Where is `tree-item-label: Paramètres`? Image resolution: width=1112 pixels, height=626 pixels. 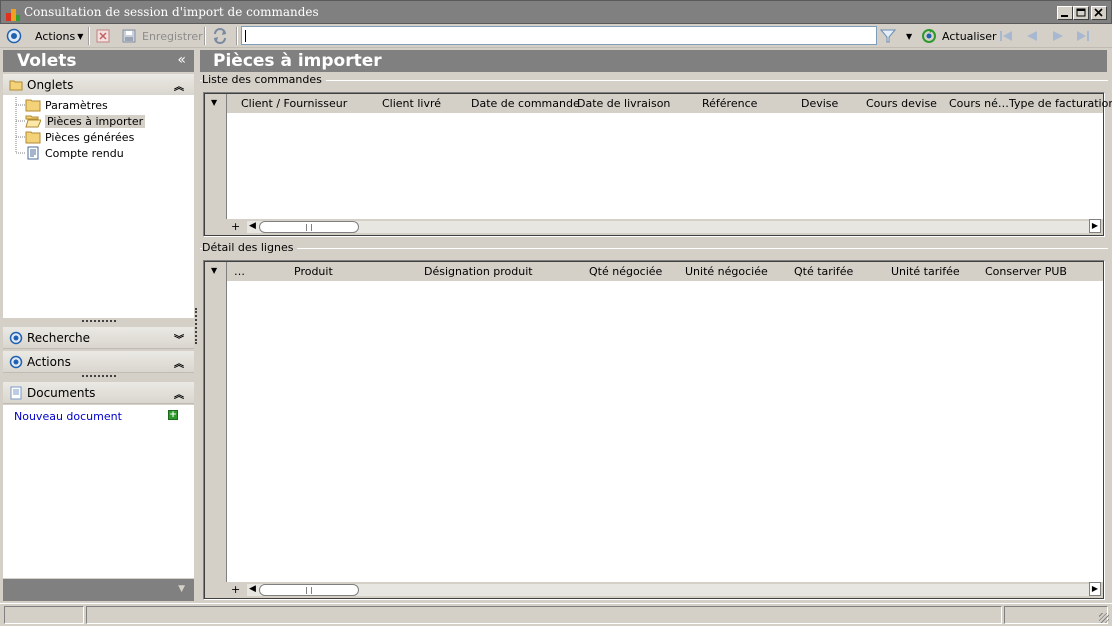 tree-item-label: Paramètres is located at coordinates (76, 105).